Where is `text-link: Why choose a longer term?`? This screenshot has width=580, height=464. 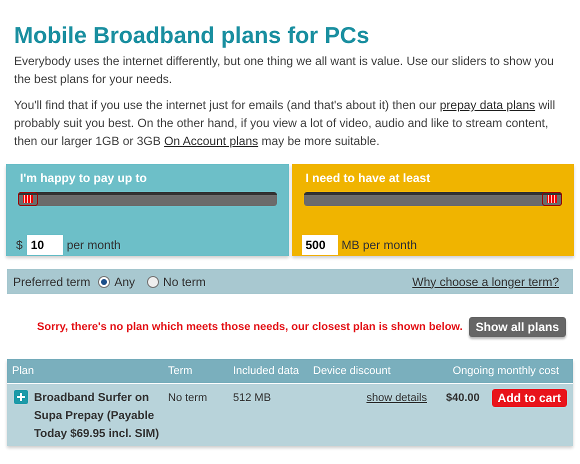 text-link: Why choose a longer term? is located at coordinates (485, 281).